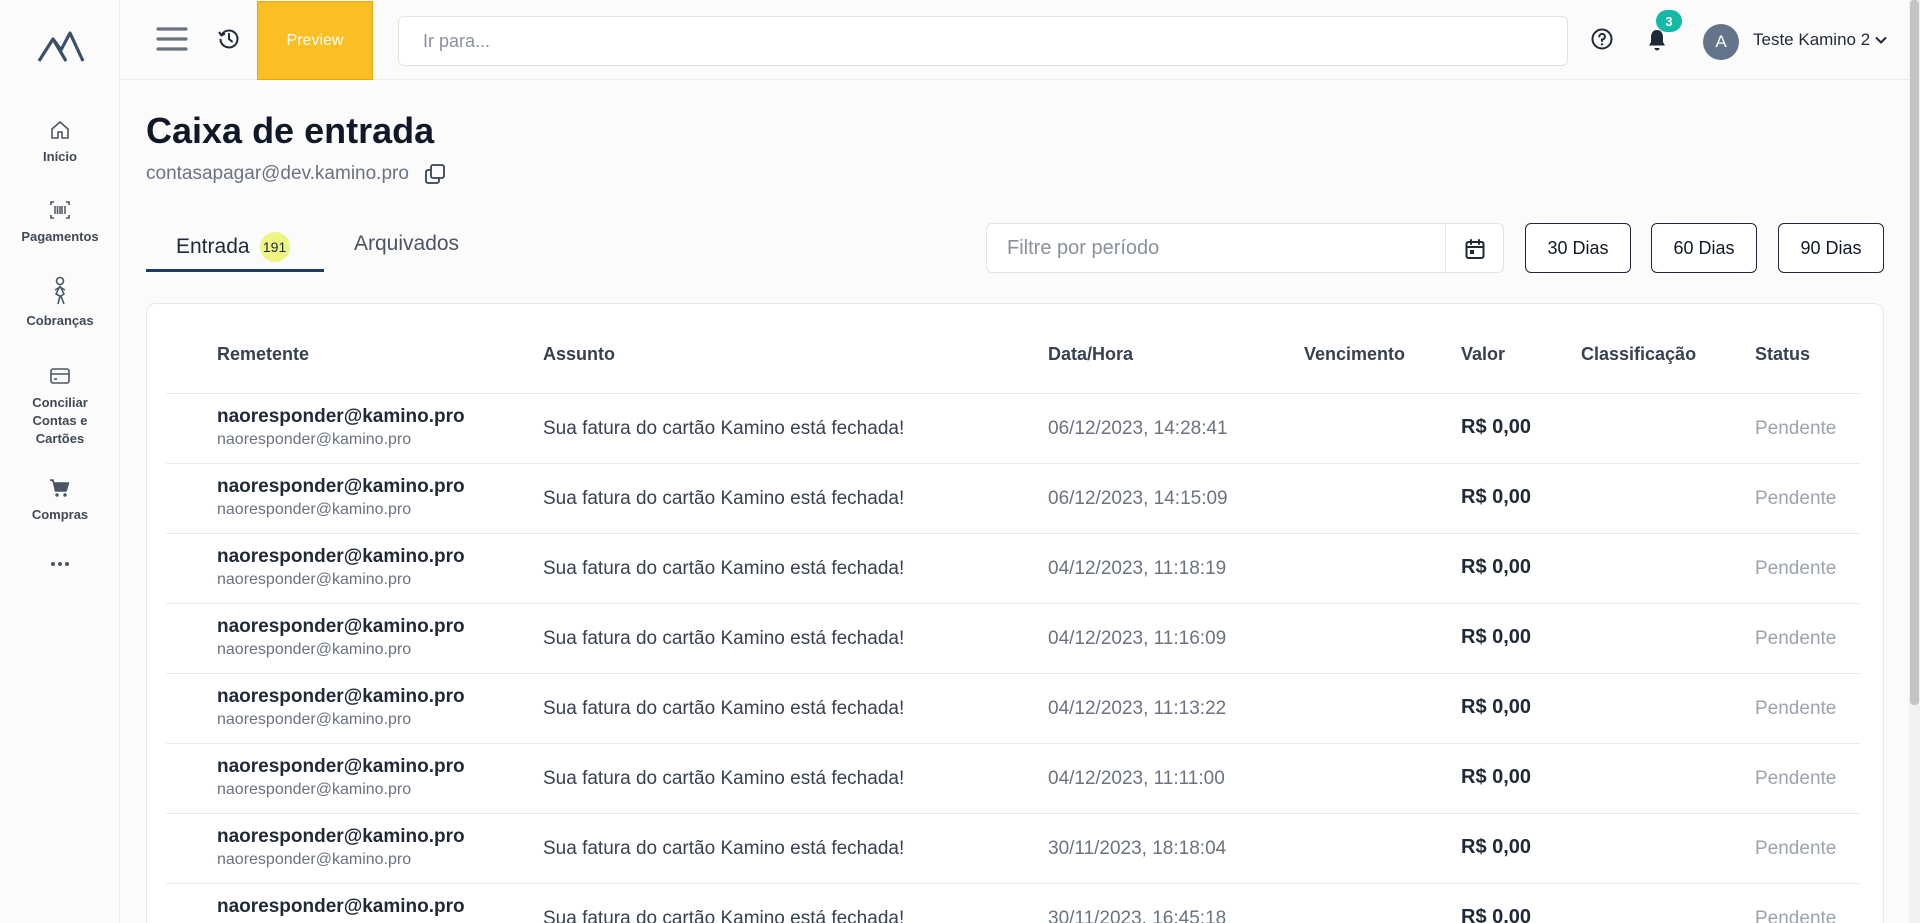 The image size is (1920, 923). Describe the element at coordinates (60, 488) in the screenshot. I see `cart-icon` at that location.